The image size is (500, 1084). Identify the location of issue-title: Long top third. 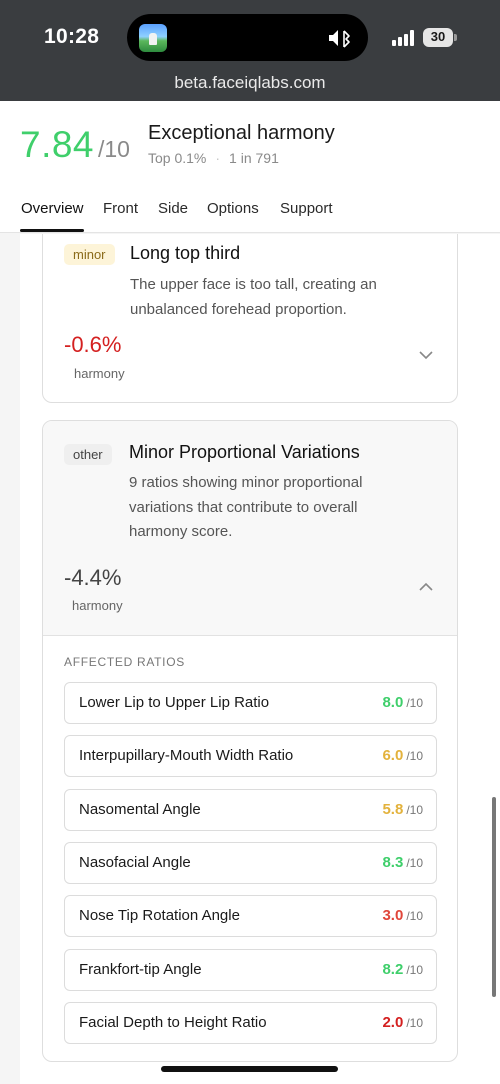
(185, 253).